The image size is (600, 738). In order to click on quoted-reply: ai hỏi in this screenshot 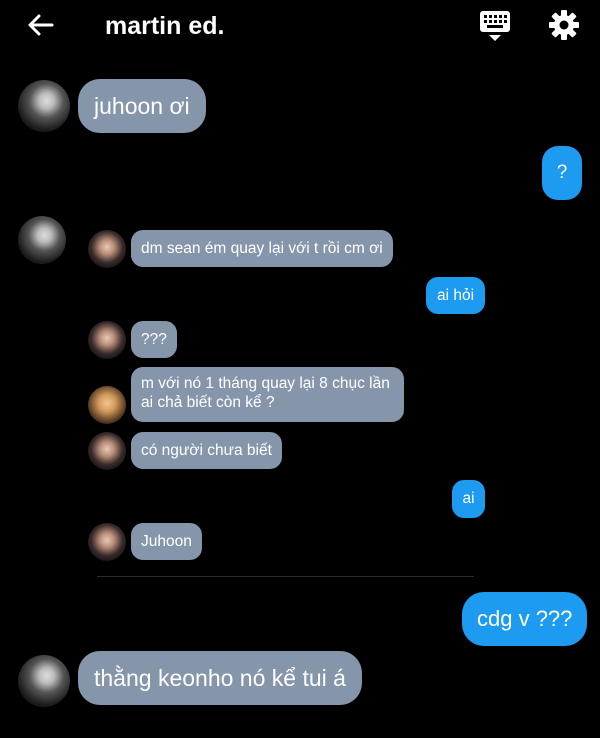, I will do `click(455, 295)`.